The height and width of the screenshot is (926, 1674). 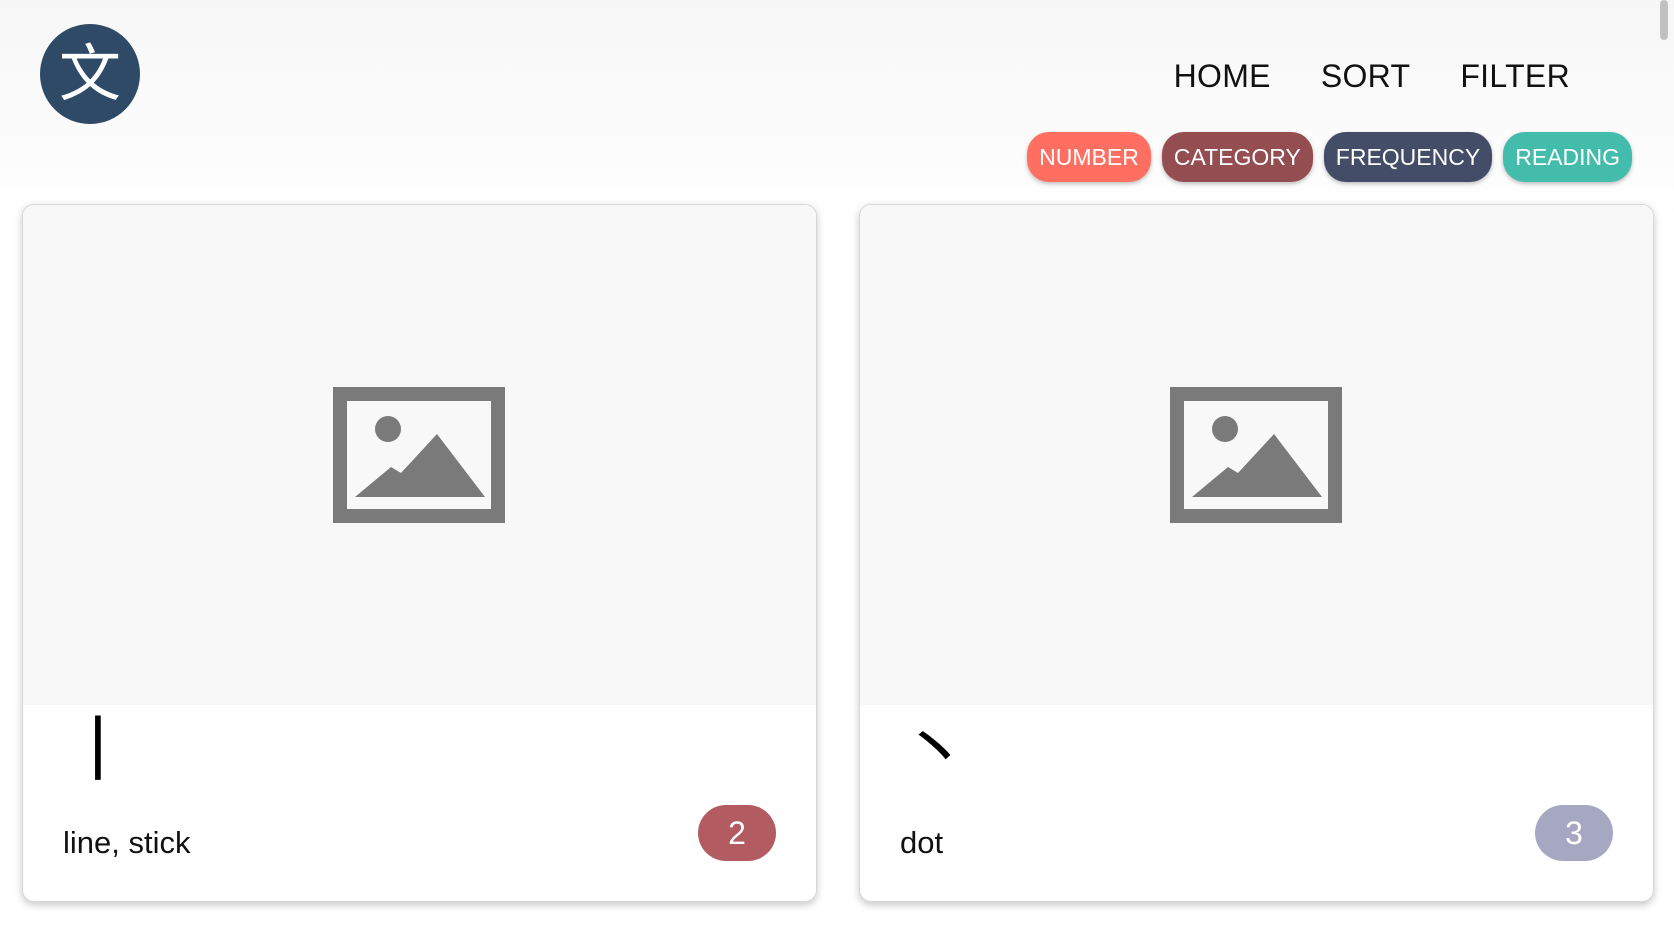 I want to click on radical-meaning: line, stick, so click(x=127, y=842).